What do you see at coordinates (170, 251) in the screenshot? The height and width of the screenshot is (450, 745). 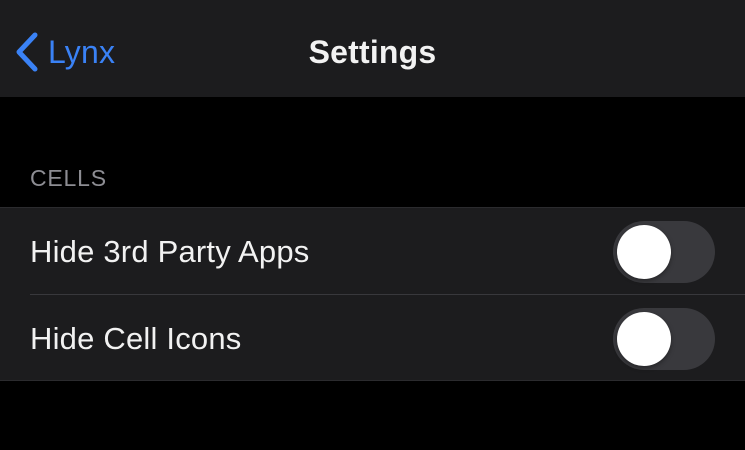 I see `settings-row-label: Hide 3rd Party Apps` at bounding box center [170, 251].